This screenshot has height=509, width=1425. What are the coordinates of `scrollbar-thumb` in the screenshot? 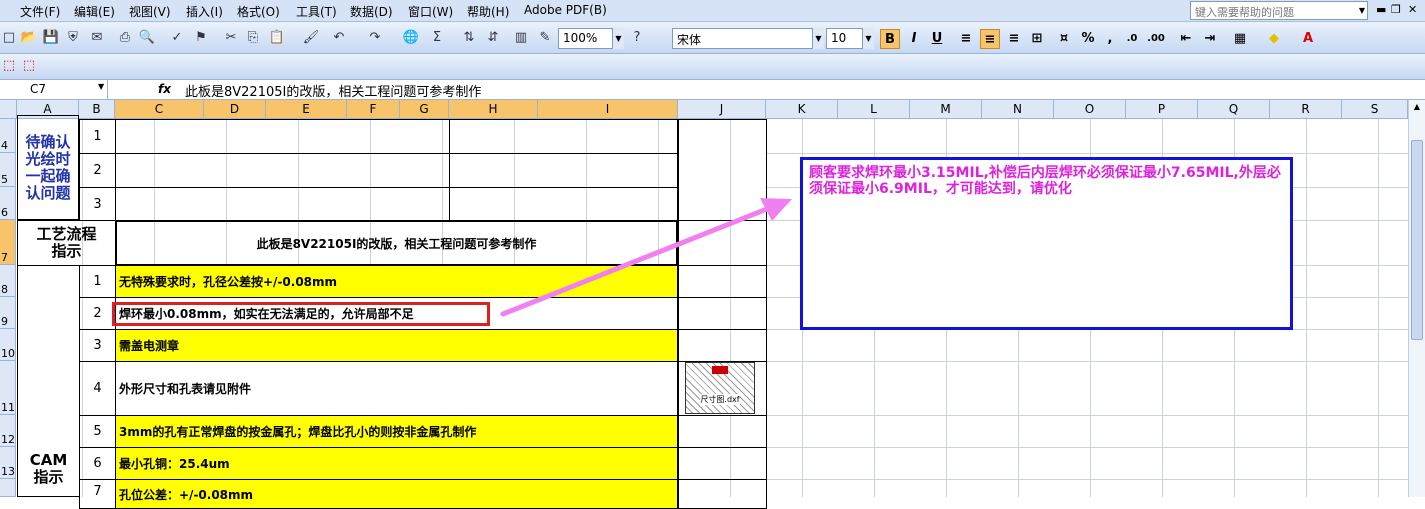 It's located at (1417, 240).